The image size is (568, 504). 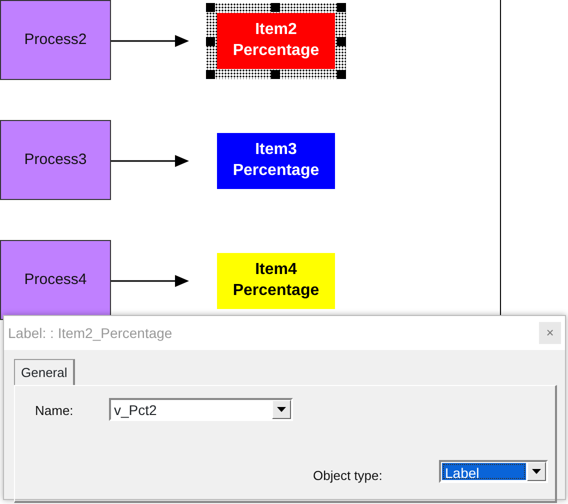 What do you see at coordinates (54, 411) in the screenshot?
I see `field-label: Name:` at bounding box center [54, 411].